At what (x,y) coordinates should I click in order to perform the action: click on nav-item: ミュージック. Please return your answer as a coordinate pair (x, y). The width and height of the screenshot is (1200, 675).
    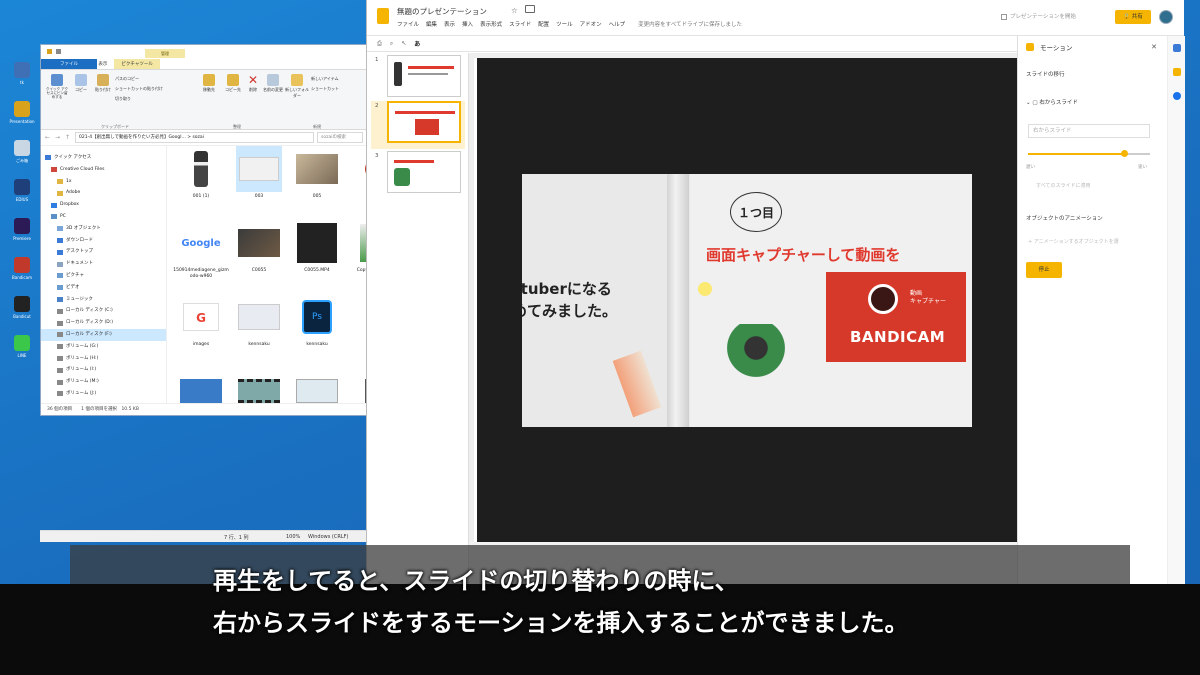
    Looking at the image, I should click on (103, 300).